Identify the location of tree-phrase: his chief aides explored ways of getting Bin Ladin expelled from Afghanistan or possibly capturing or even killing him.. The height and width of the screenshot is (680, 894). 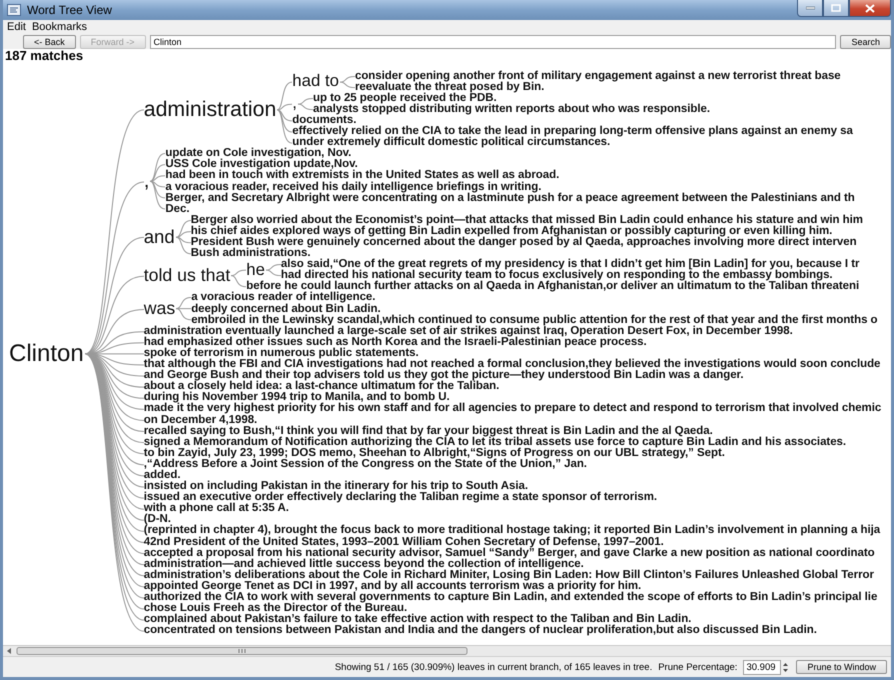
(511, 231).